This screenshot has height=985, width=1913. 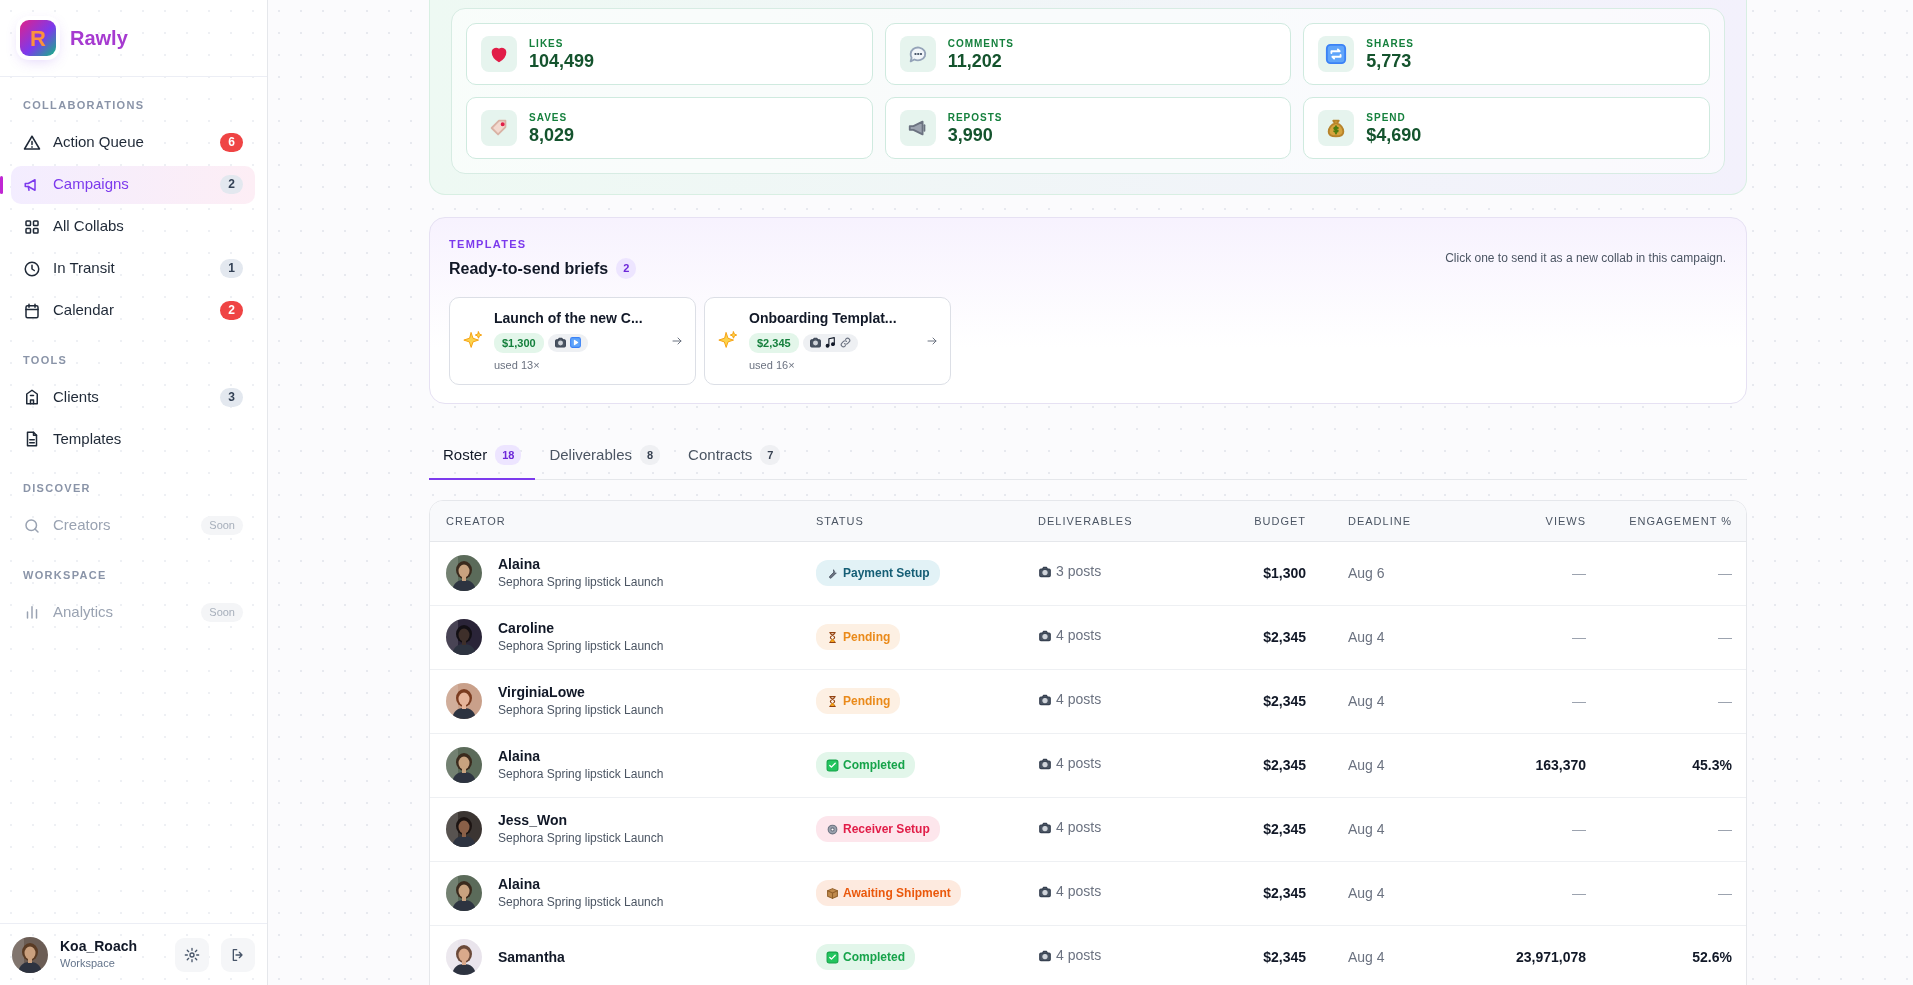 I want to click on play-icon, so click(x=575, y=343).